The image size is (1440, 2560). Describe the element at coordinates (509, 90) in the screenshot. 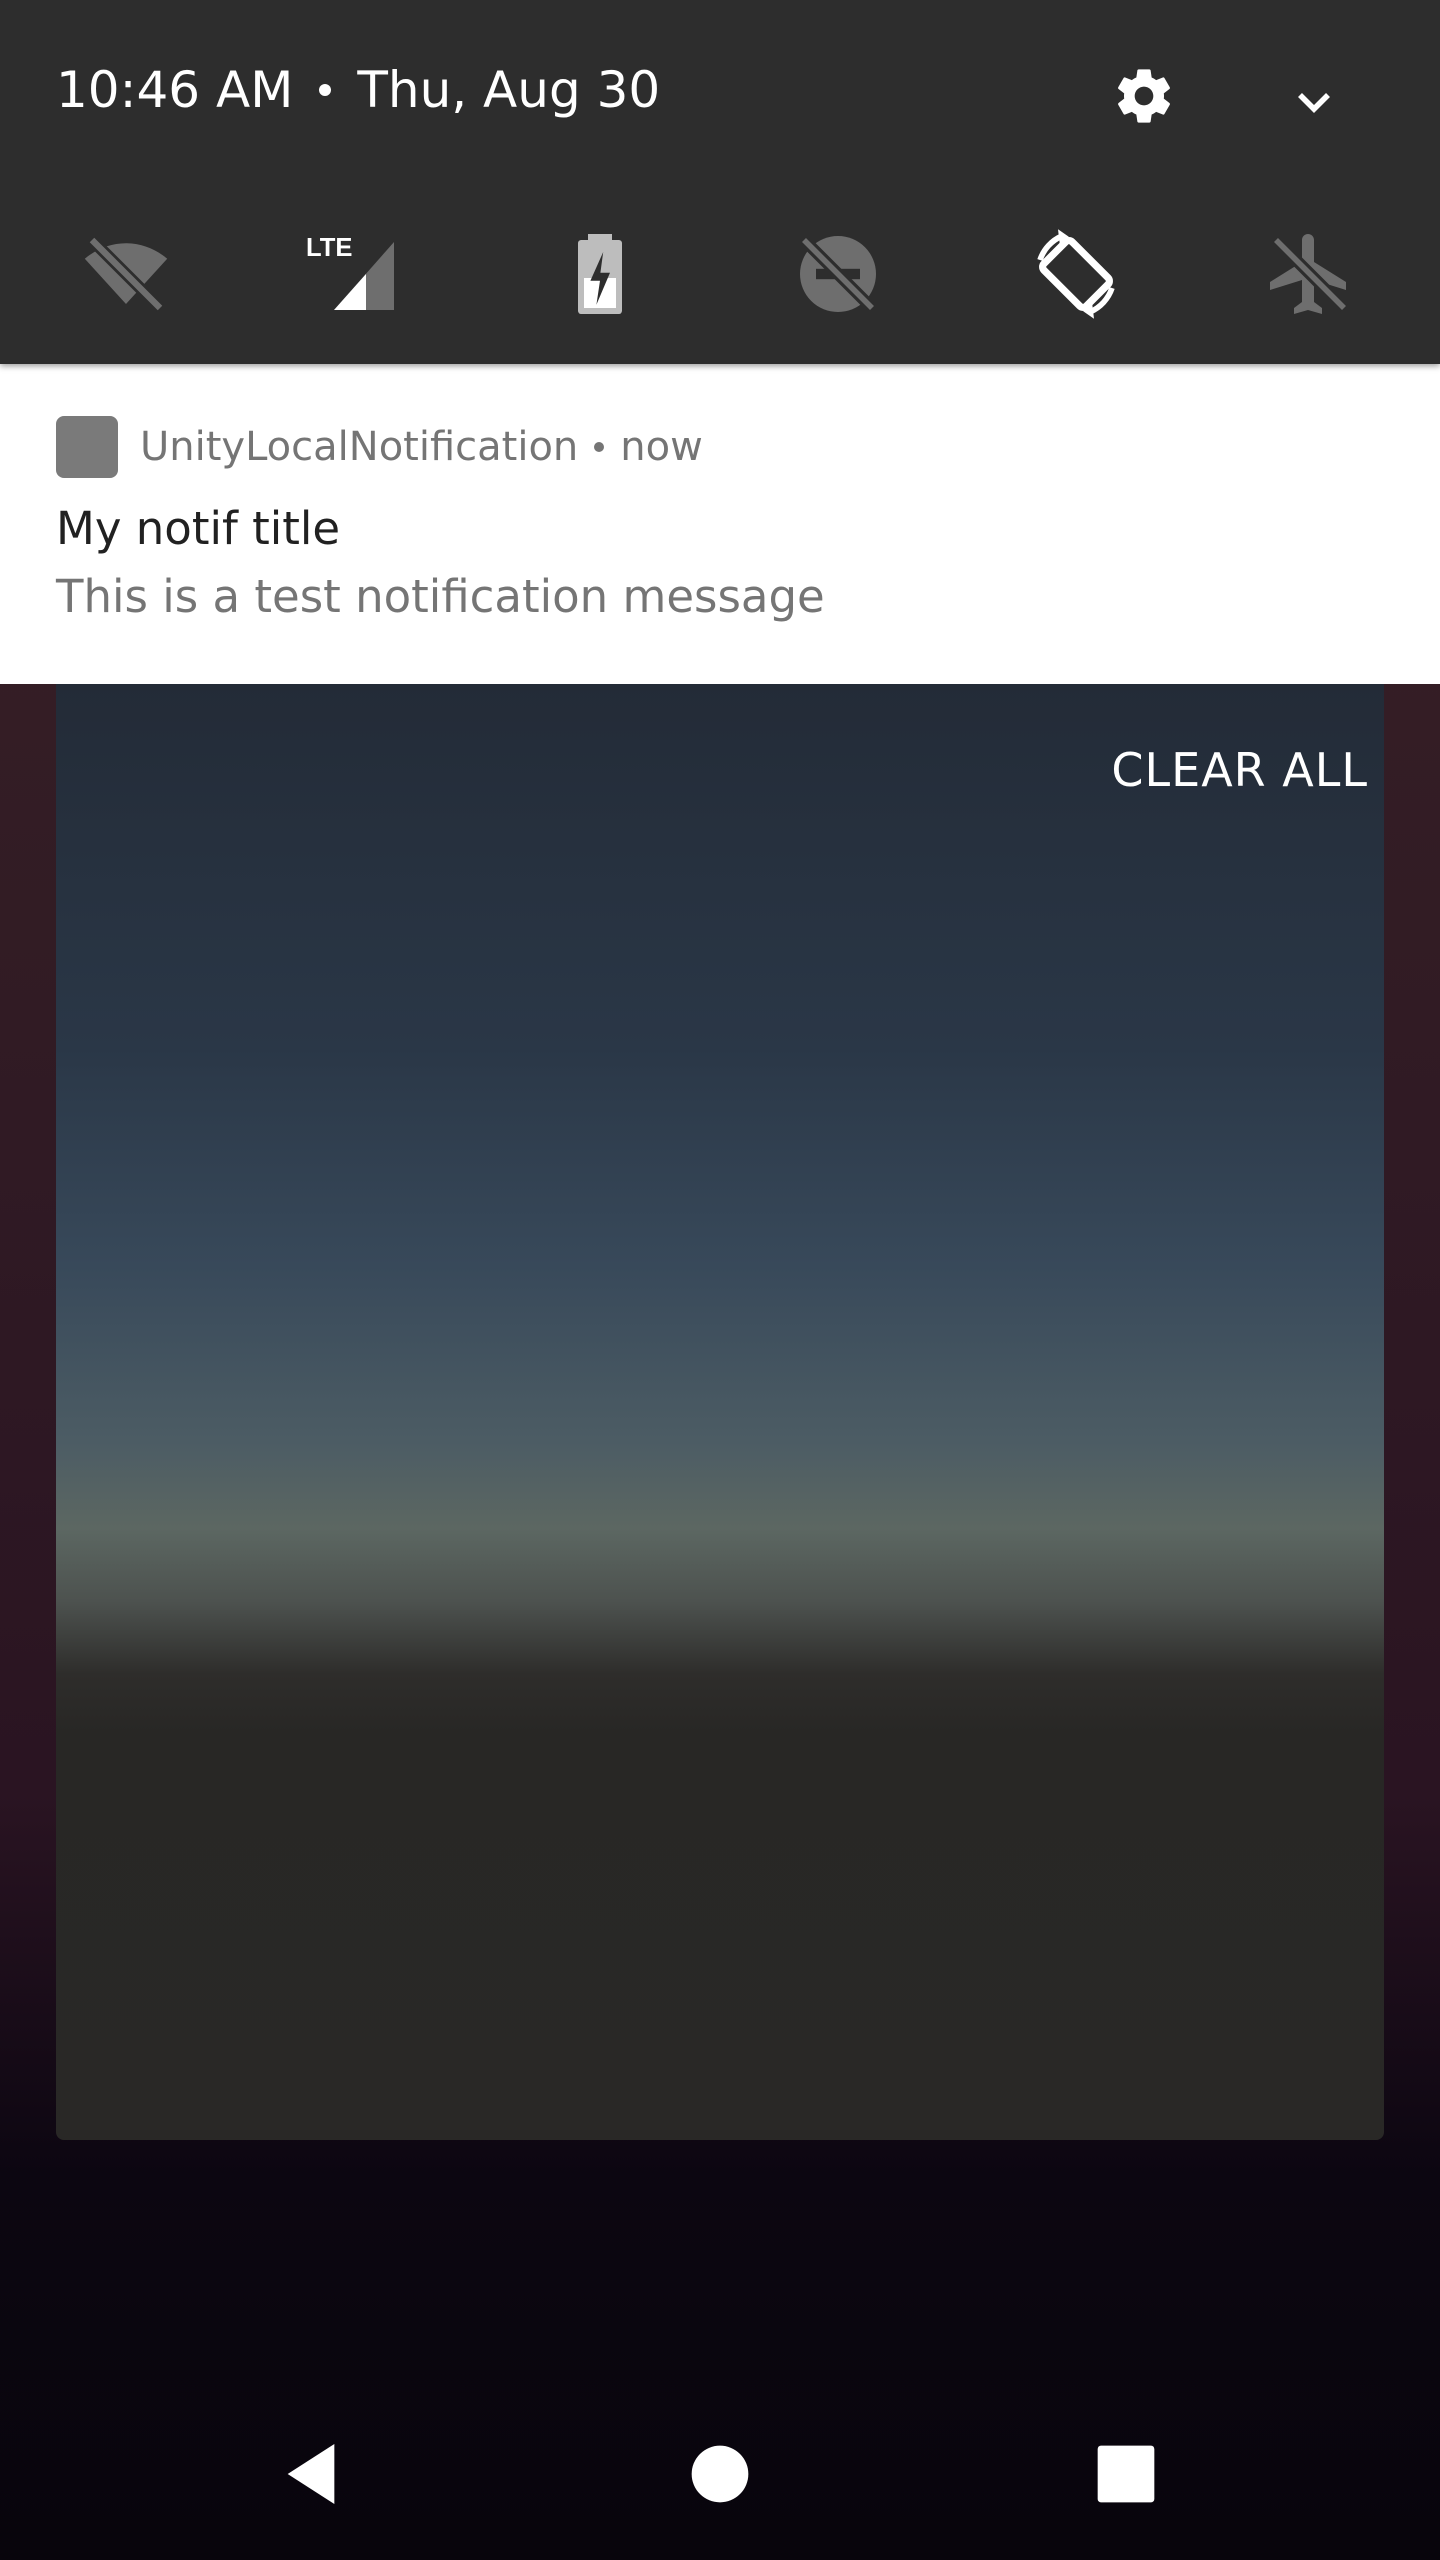

I see `date: Thu, Aug 30` at that location.